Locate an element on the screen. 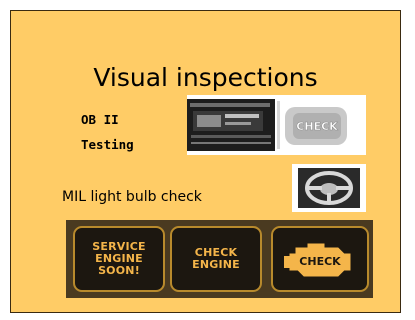  check-engine-text-icon: CHECK ENGINE is located at coordinates (216, 258).